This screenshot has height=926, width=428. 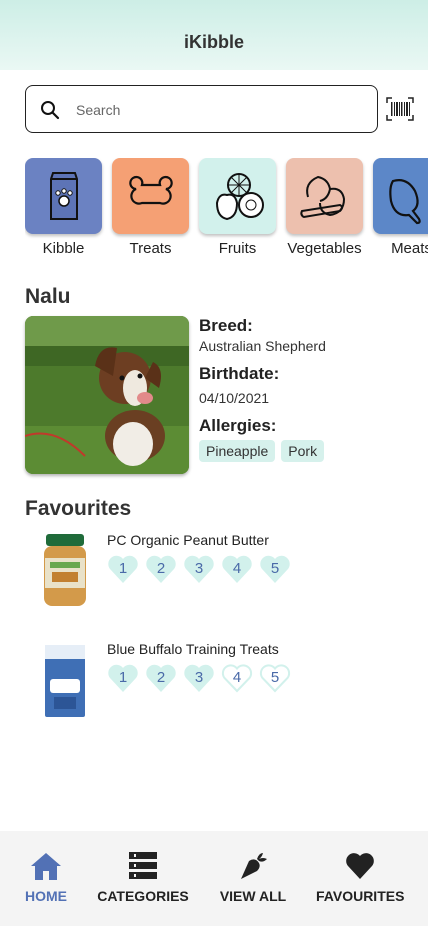 What do you see at coordinates (150, 190) in the screenshot?
I see `bone-icon` at bounding box center [150, 190].